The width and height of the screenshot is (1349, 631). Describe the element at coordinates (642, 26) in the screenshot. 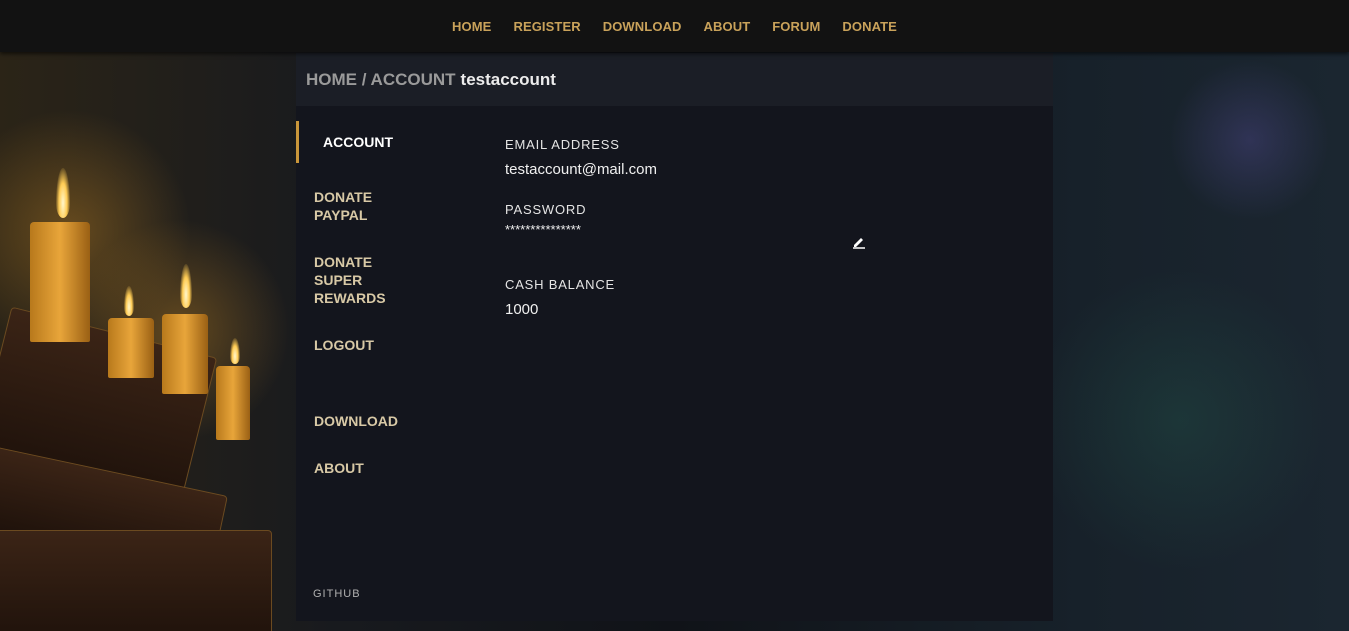

I see `nav-download-link: DOWNLOAD` at that location.